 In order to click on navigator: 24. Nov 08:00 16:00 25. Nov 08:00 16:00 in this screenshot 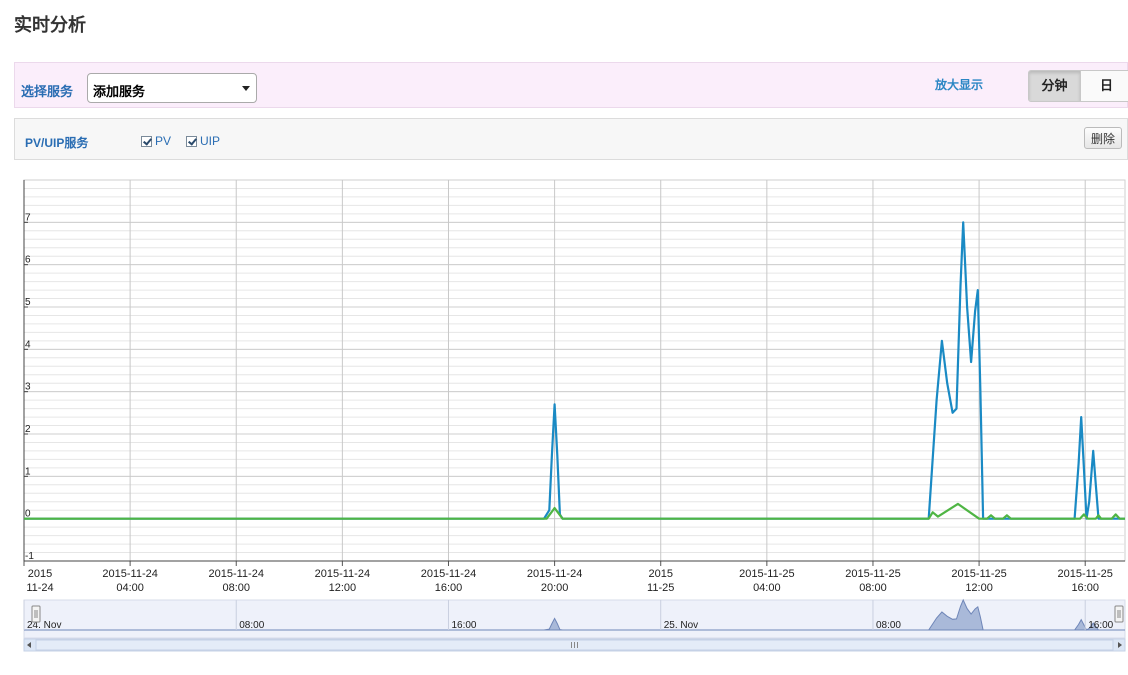, I will do `click(574, 625)`.